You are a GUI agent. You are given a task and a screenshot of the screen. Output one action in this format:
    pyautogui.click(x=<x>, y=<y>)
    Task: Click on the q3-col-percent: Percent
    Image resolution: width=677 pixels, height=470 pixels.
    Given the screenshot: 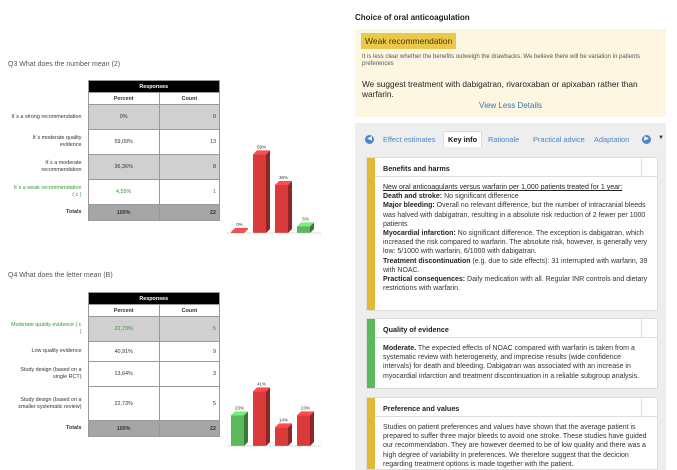 What is the action you would take?
    pyautogui.click(x=123, y=98)
    